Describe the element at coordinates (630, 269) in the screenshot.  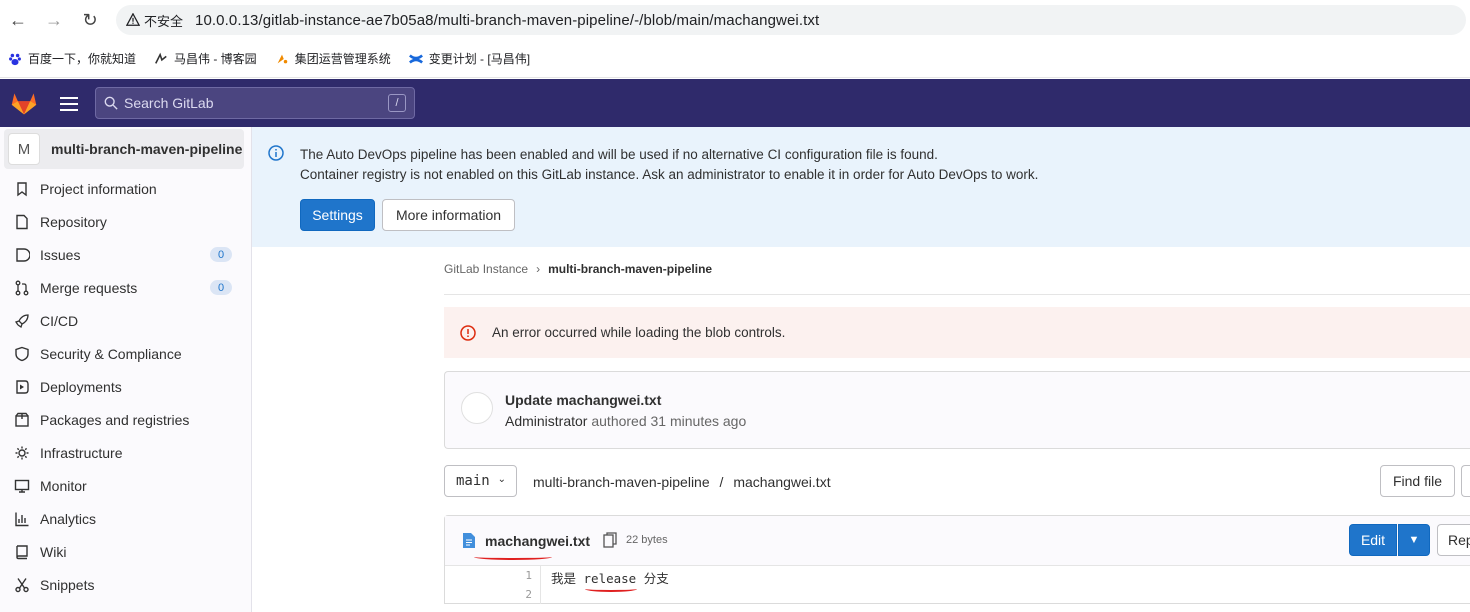
I see `breadcrumb-current: multi-branch-maven-pipeline` at that location.